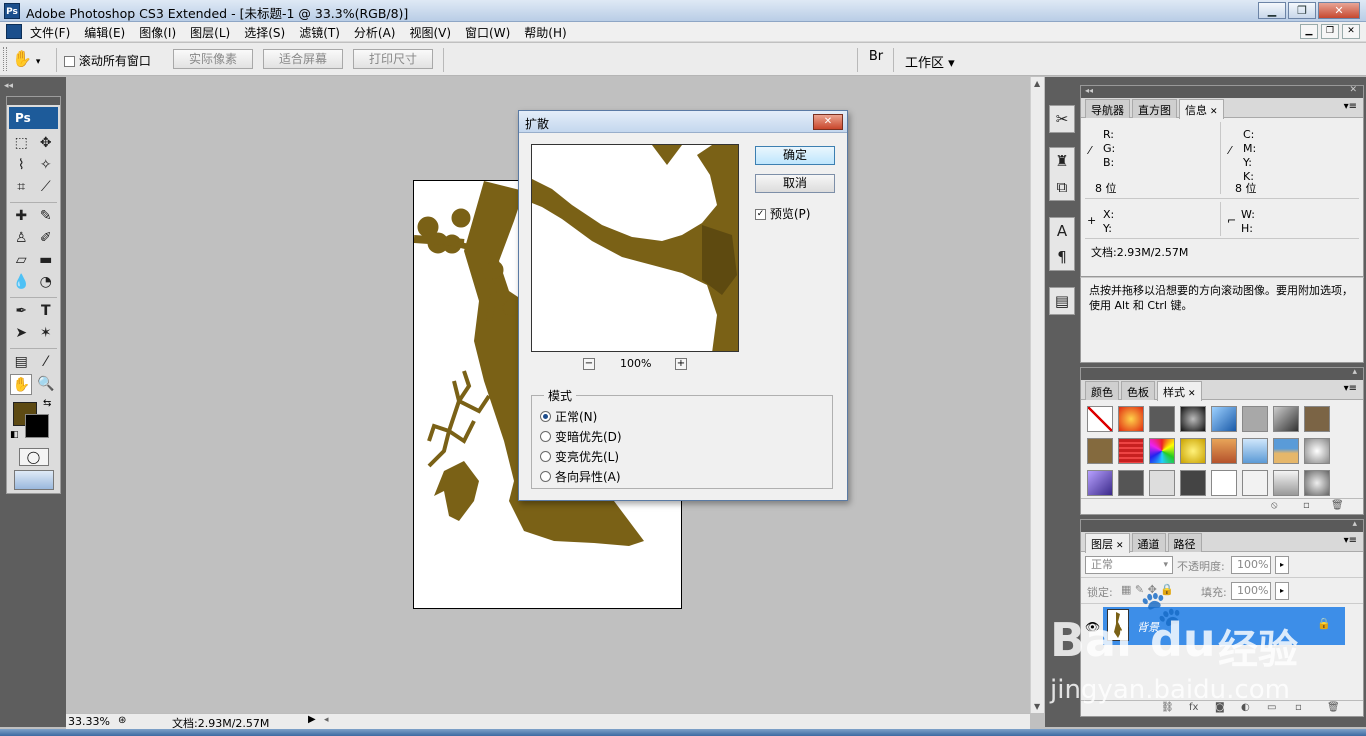  I want to click on status-icon: ⊛, so click(122, 720).